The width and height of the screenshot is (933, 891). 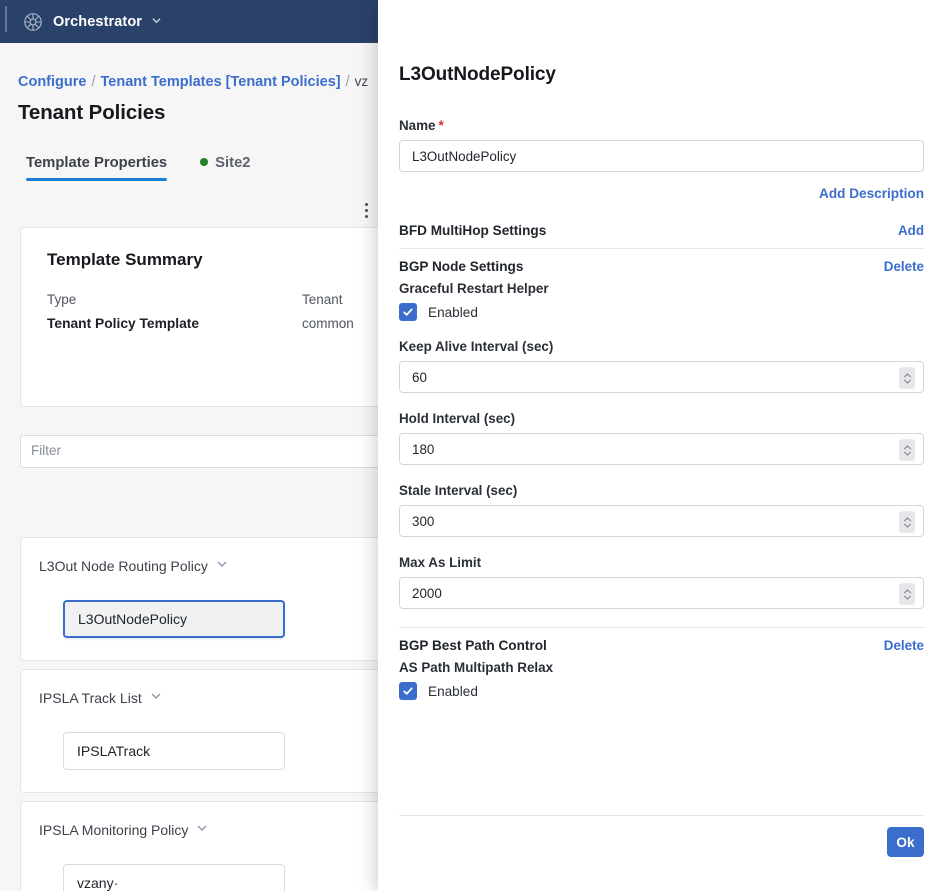 I want to click on graceful-restart-helper-checkbox-label: Enabled, so click(x=453, y=312).